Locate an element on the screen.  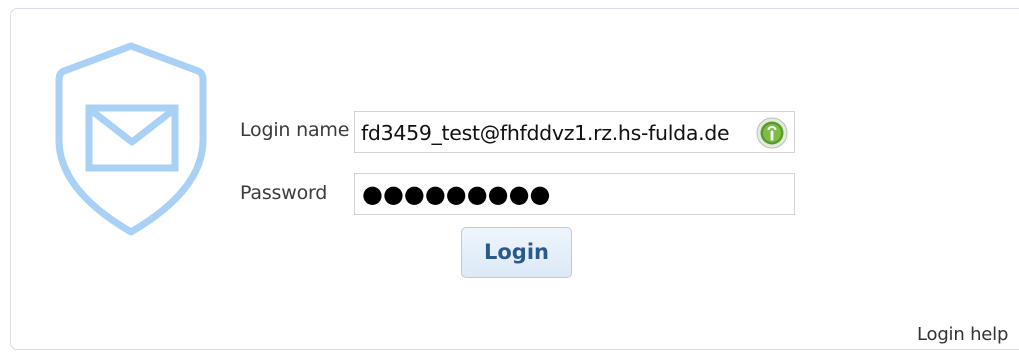
password-value: ●●●●●●●●● is located at coordinates (456, 194).